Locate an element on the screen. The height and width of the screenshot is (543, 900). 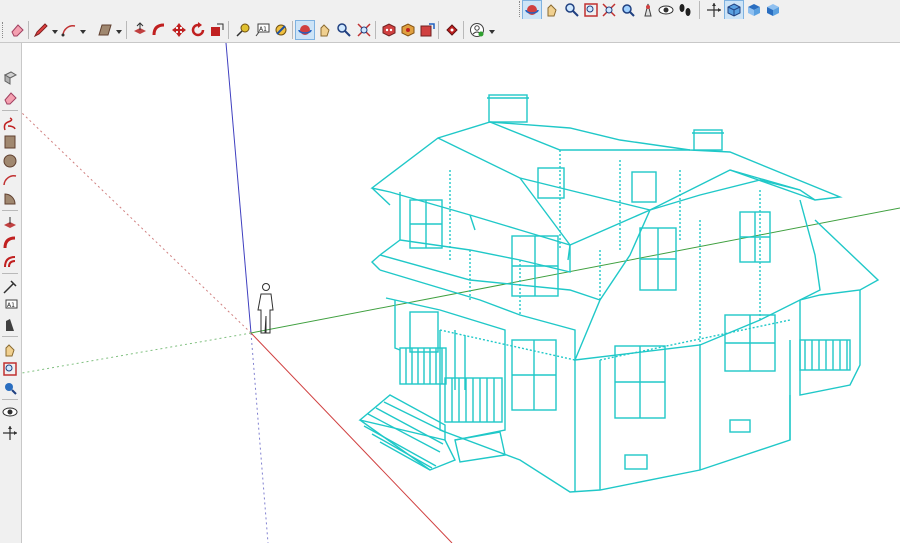
extension-icon is located at coordinates (452, 30).